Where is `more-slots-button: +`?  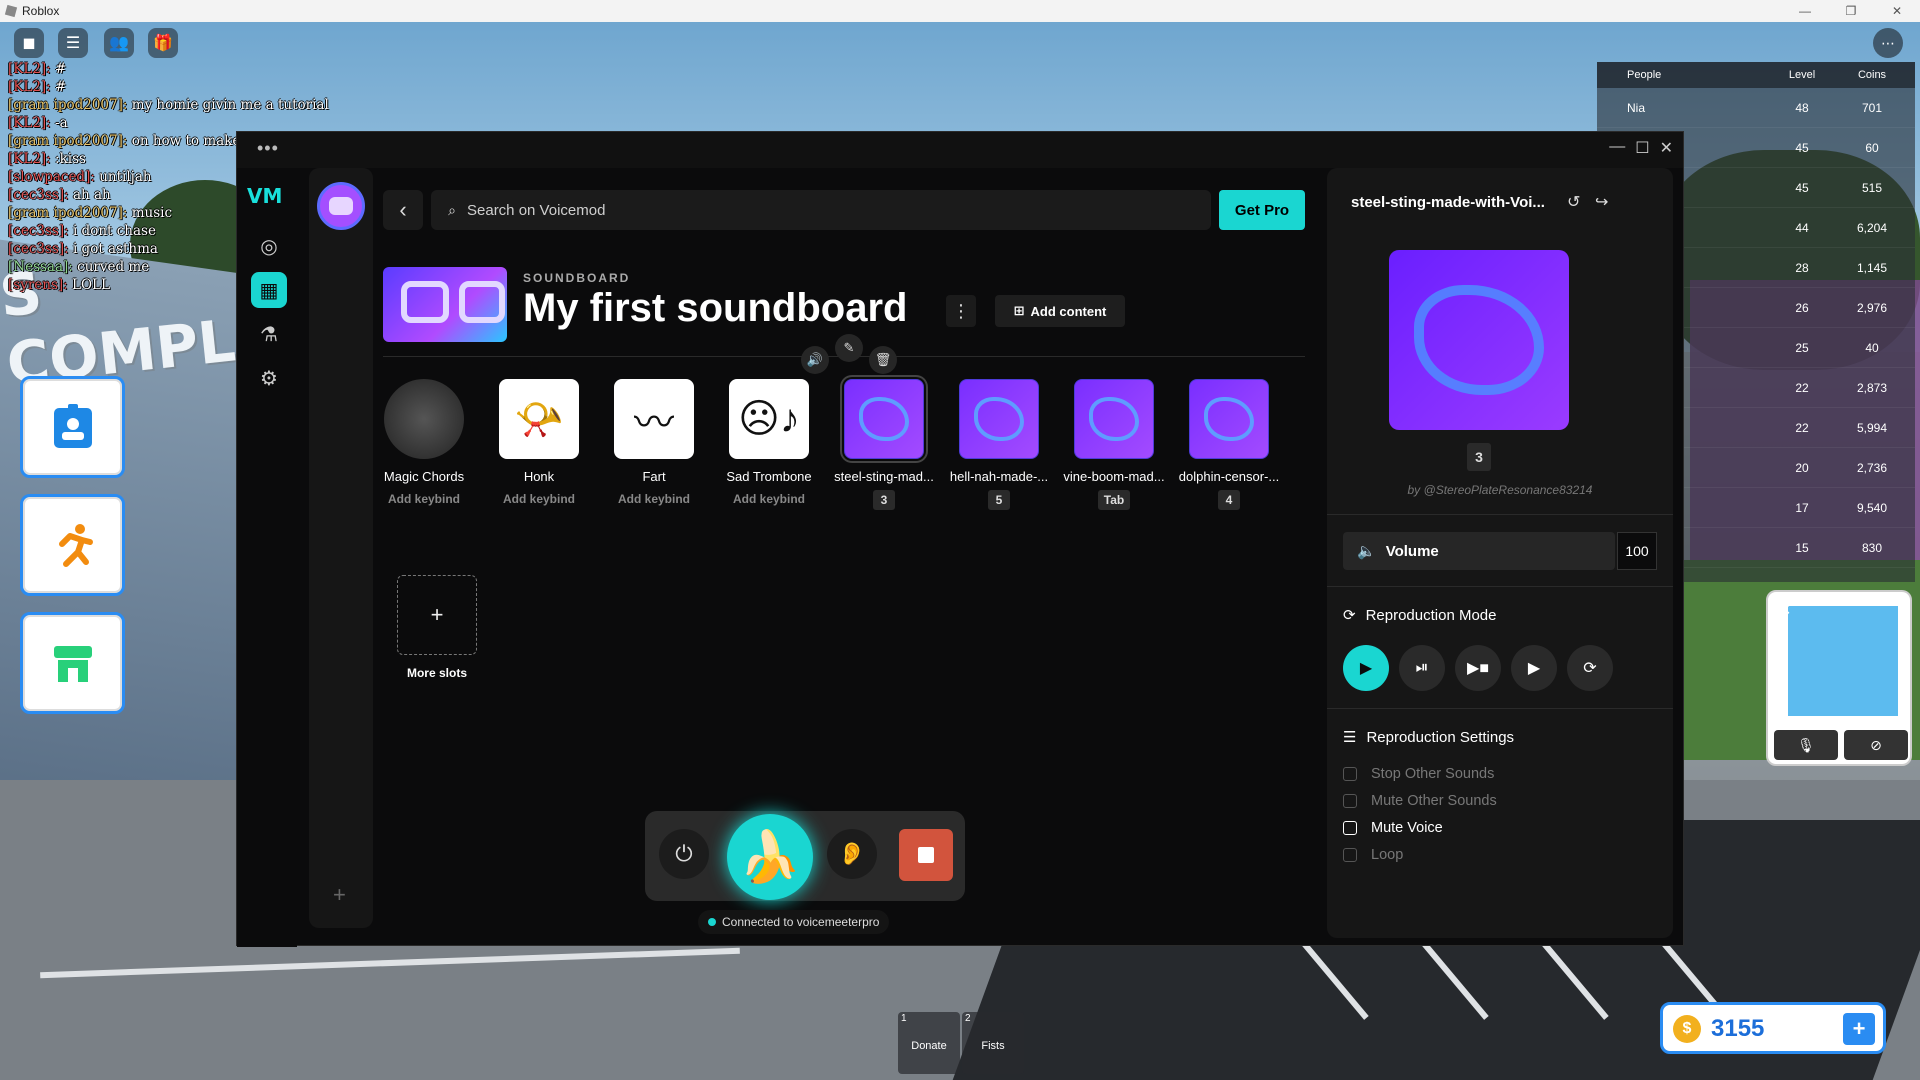
more-slots-button: + is located at coordinates (437, 615).